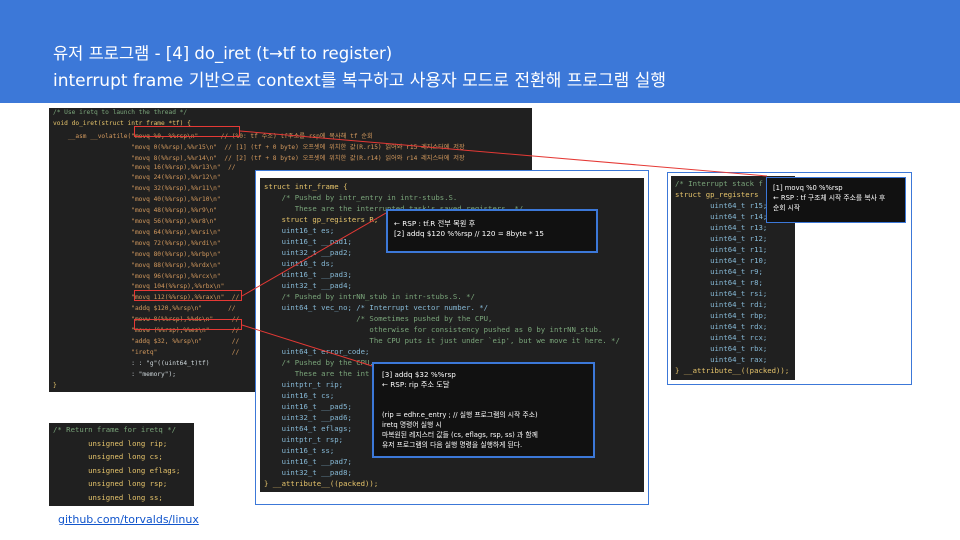 This screenshot has height=540, width=960. Describe the element at coordinates (146, 352) in the screenshot. I see `code-line: "iretq" //` at that location.